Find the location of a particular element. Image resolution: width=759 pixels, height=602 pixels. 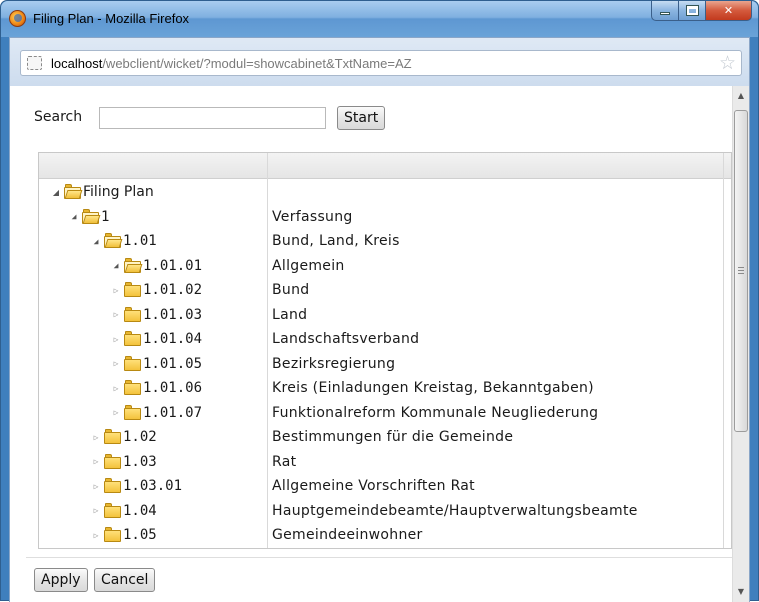

tree-row: ▷ 1.03.01 Allgemeine Vorschriften Rat is located at coordinates (385, 486).